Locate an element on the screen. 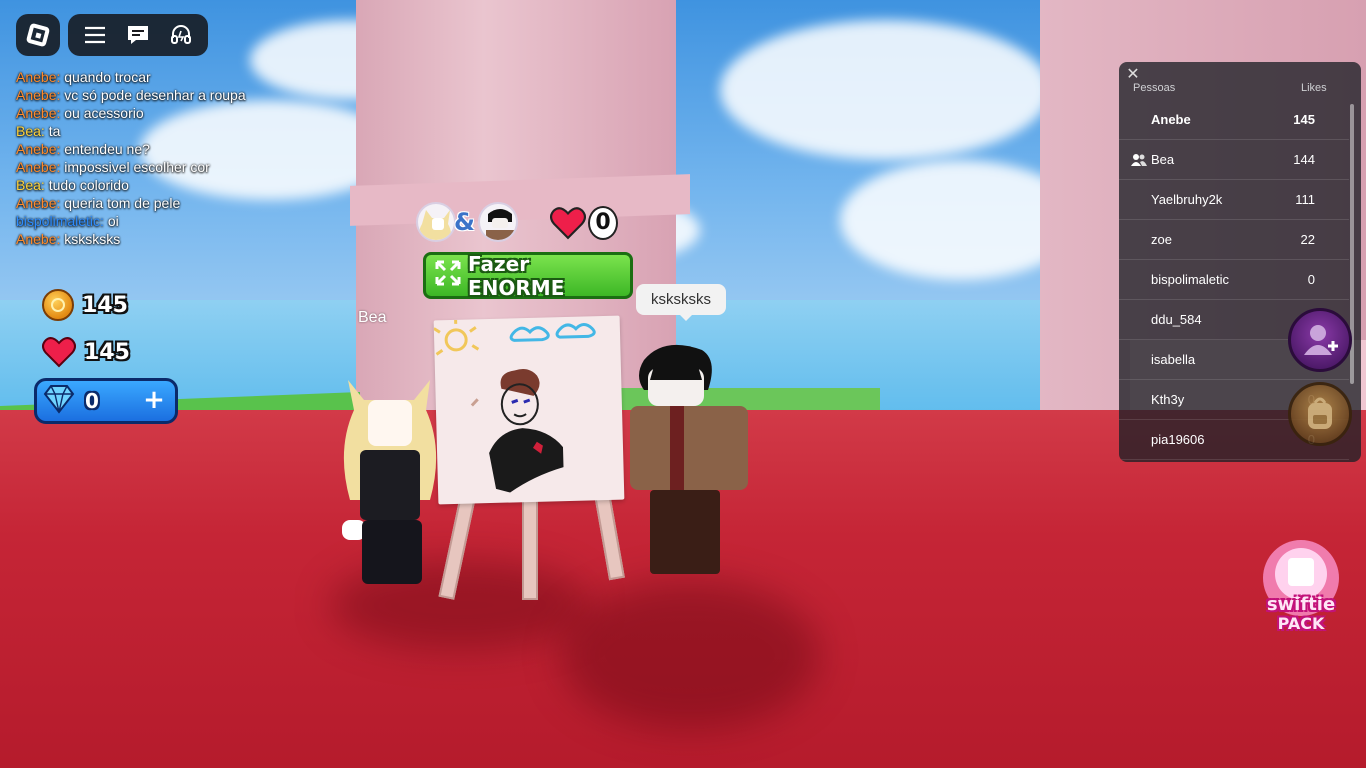 This screenshot has height=768, width=1366. top-bar is located at coordinates (138, 35).